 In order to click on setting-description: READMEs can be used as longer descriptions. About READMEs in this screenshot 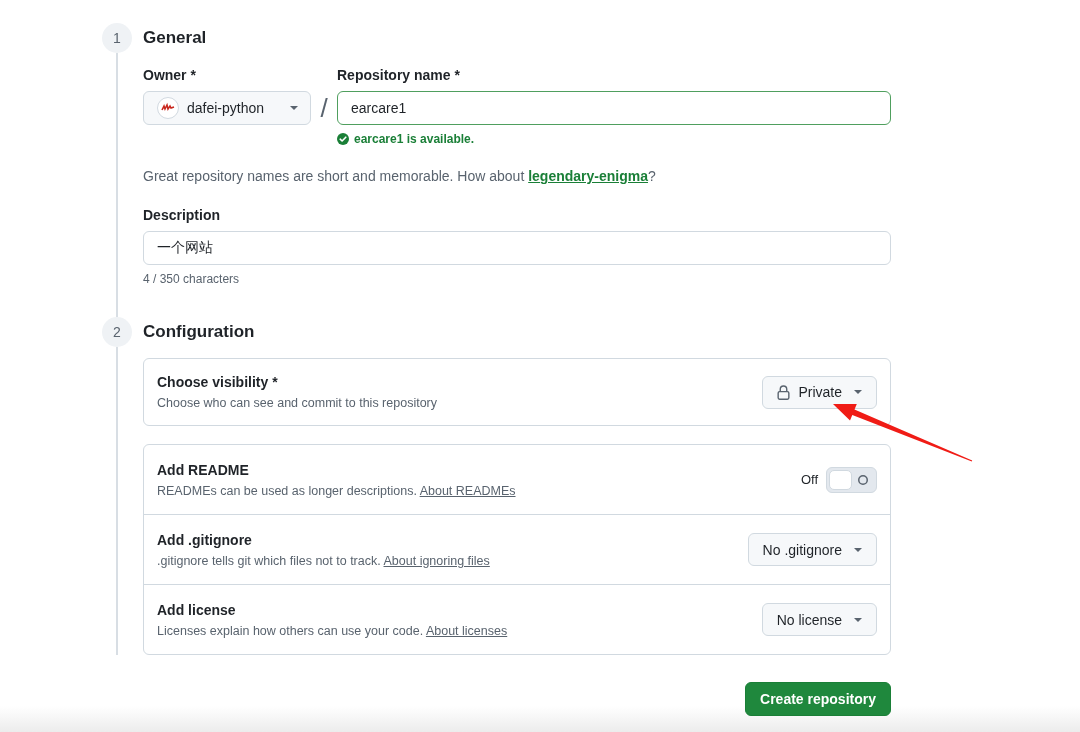, I will do `click(336, 491)`.